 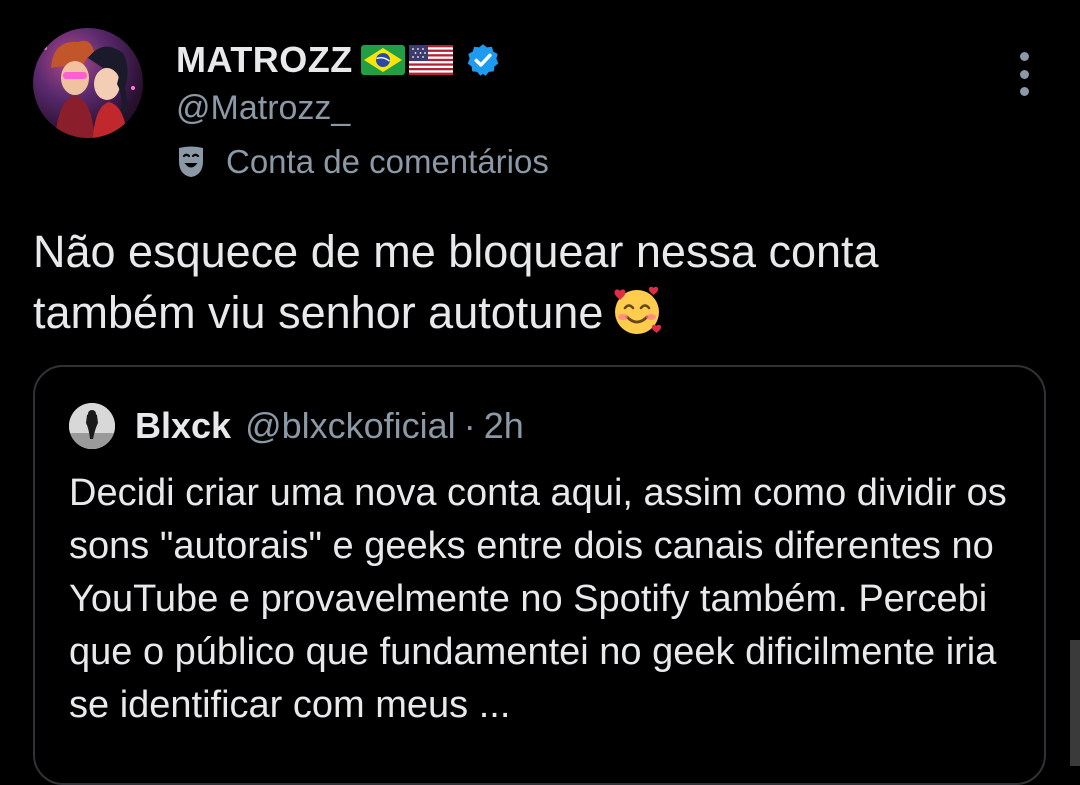 I want to click on more-options-button, so click(x=1024, y=74).